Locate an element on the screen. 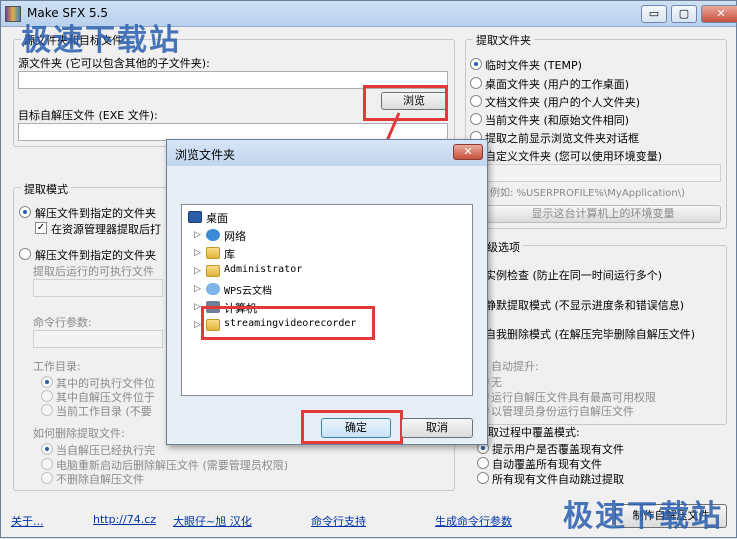  ok-button-highlight is located at coordinates (352, 427).